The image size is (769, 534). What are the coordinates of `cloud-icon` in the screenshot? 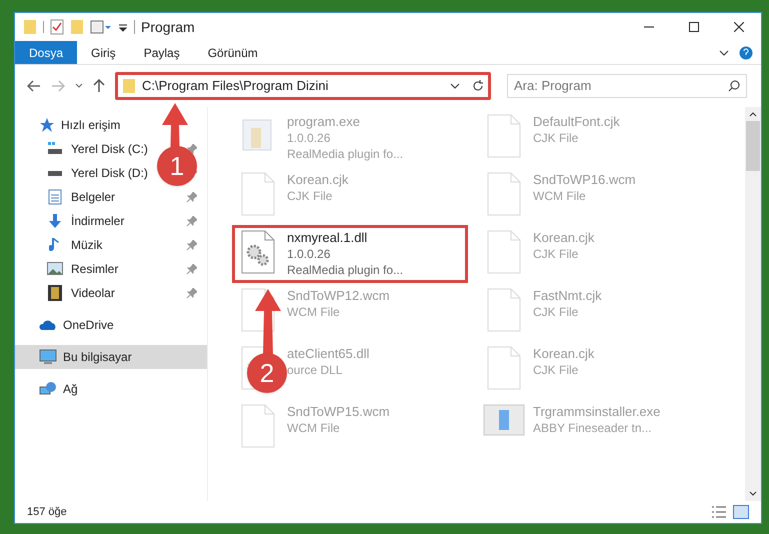 It's located at (48, 325).